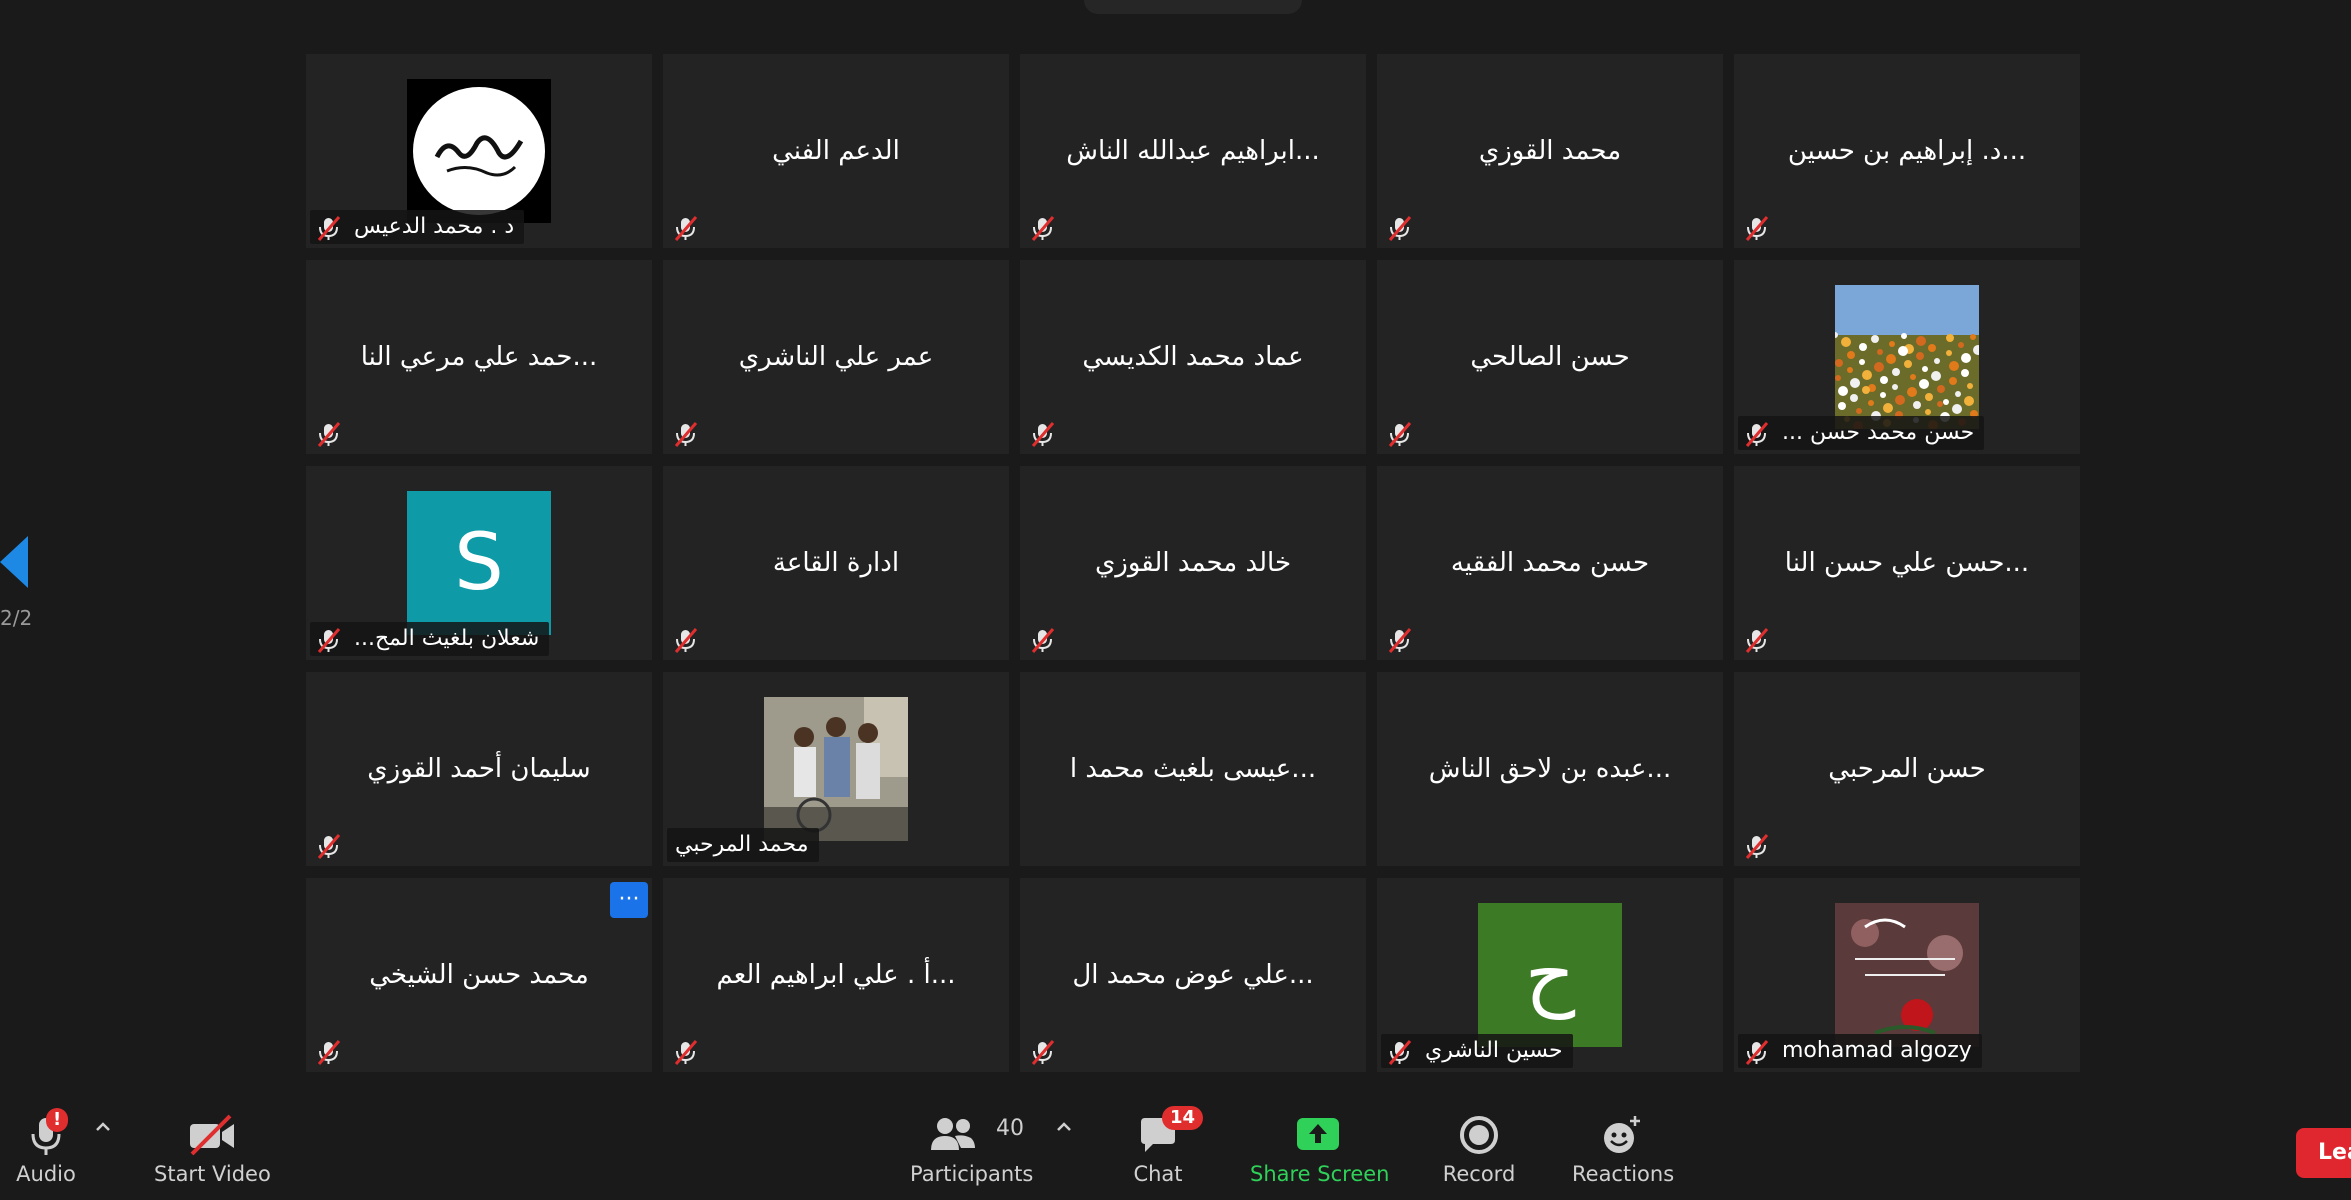  Describe the element at coordinates (836, 975) in the screenshot. I see `participant-tile: ...أ . علي ابراهيم العم` at that location.